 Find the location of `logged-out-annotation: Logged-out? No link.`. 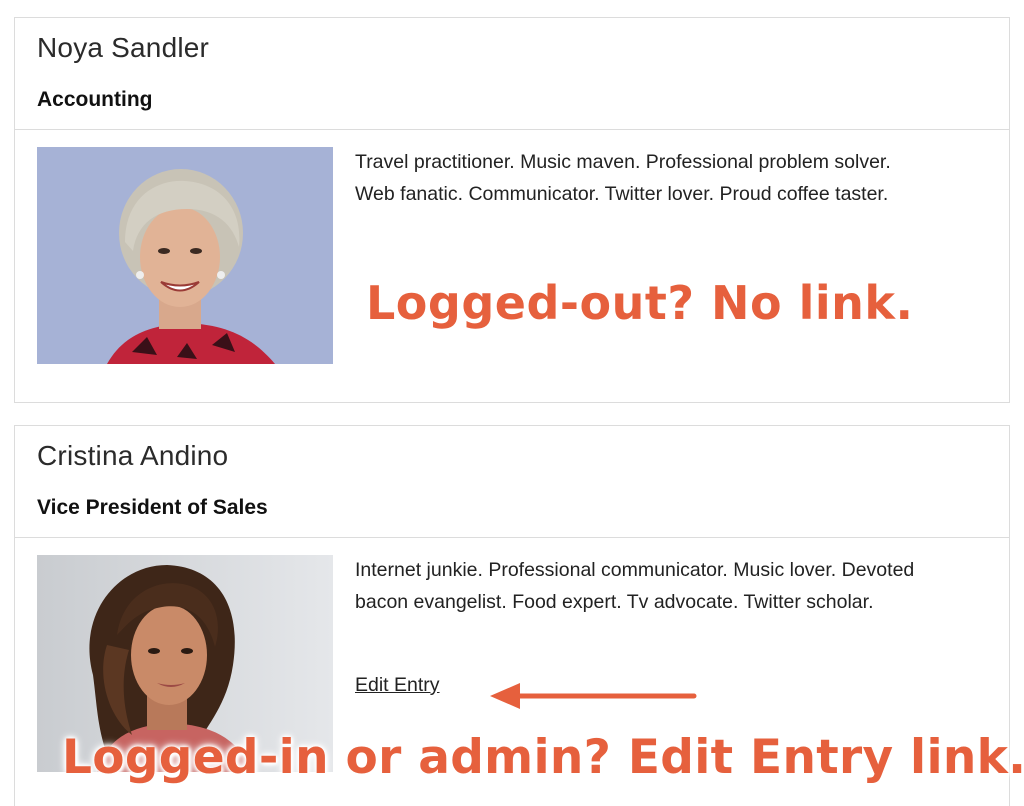

logged-out-annotation: Logged-out? No link. is located at coordinates (640, 303).